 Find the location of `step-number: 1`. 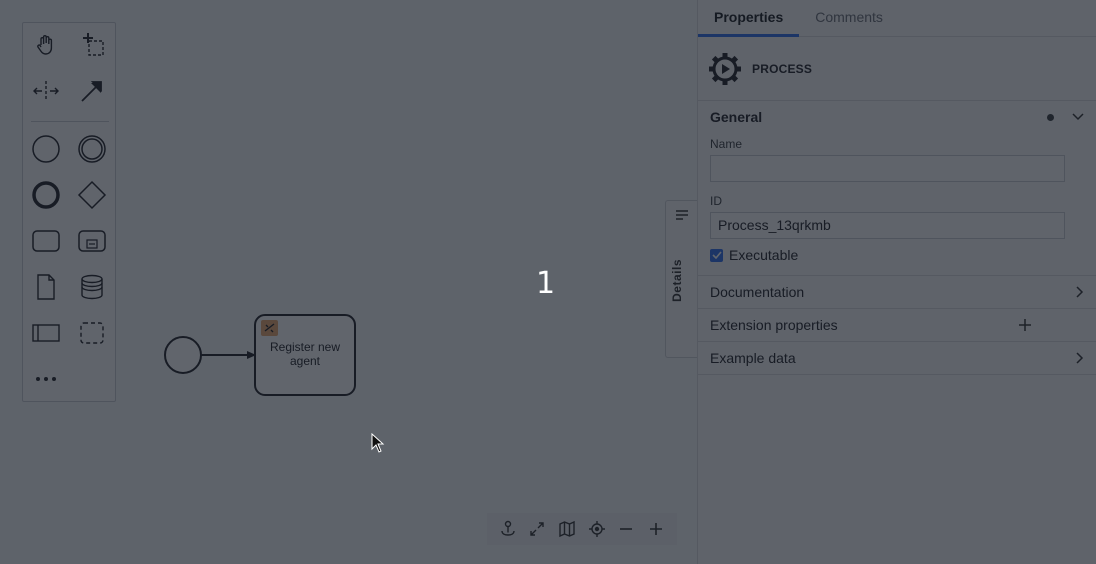

step-number: 1 is located at coordinates (546, 283).